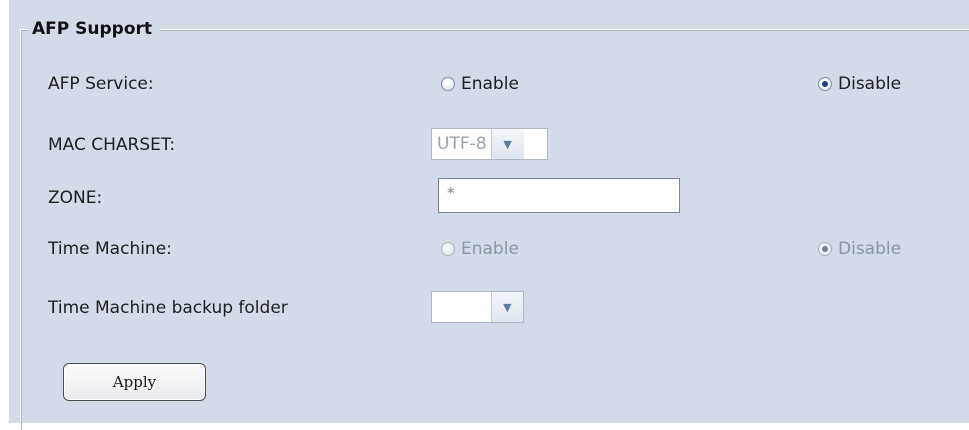  Describe the element at coordinates (462, 144) in the screenshot. I see `mac-charset-value: UTF-8` at that location.